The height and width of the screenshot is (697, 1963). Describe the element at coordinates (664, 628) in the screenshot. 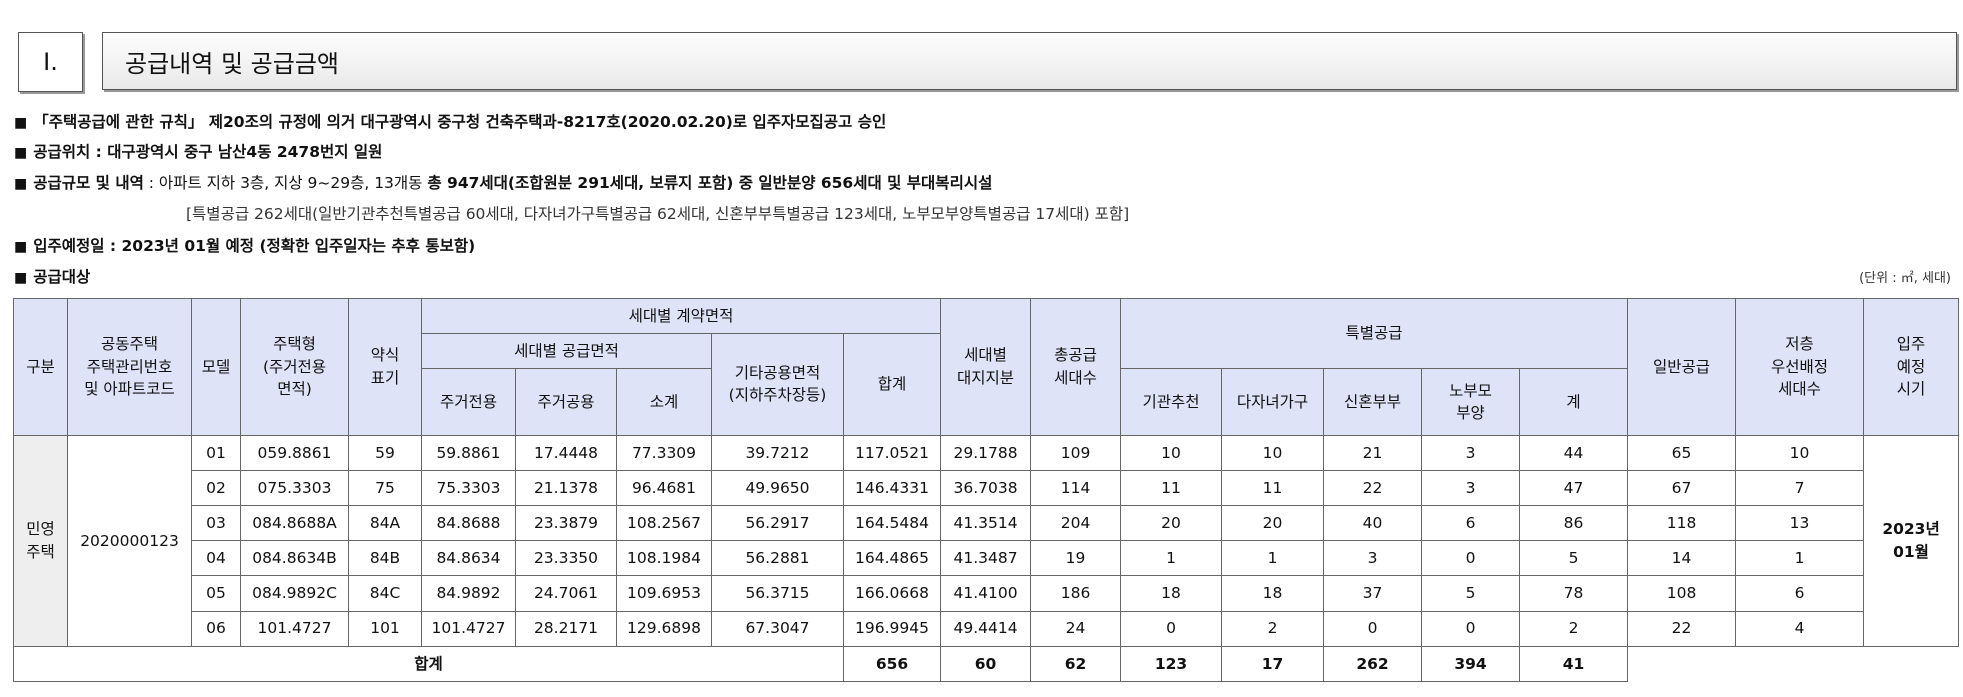

I see `table-cell: 129.6898` at that location.